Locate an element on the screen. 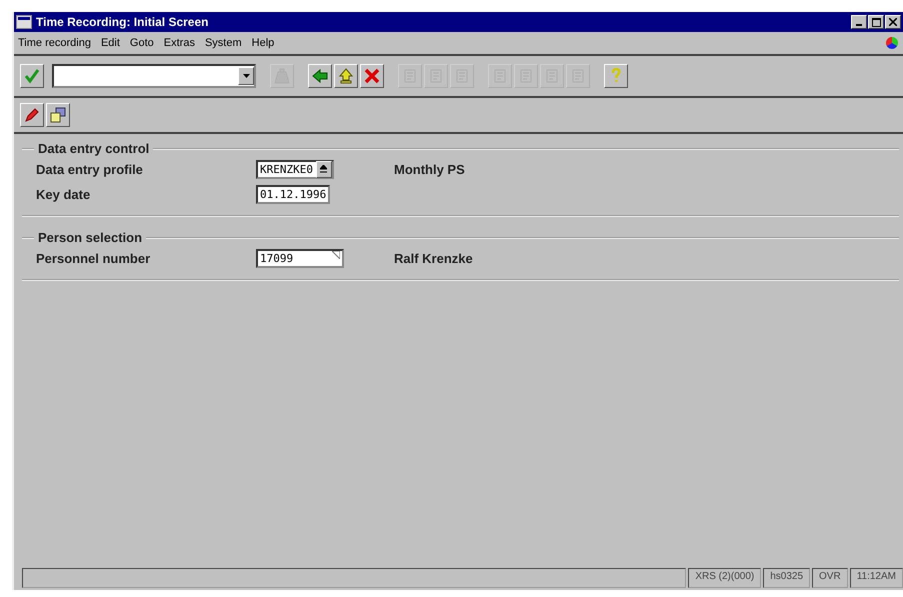 The image size is (903, 597). group-title: Data entry control is located at coordinates (94, 148).